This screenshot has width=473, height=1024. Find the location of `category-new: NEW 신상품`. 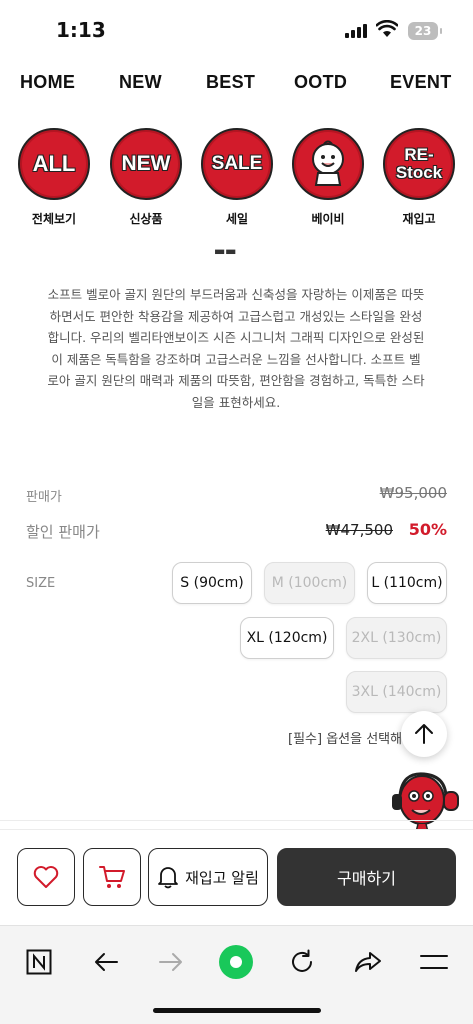

category-new: NEW 신상품 is located at coordinates (146, 177).